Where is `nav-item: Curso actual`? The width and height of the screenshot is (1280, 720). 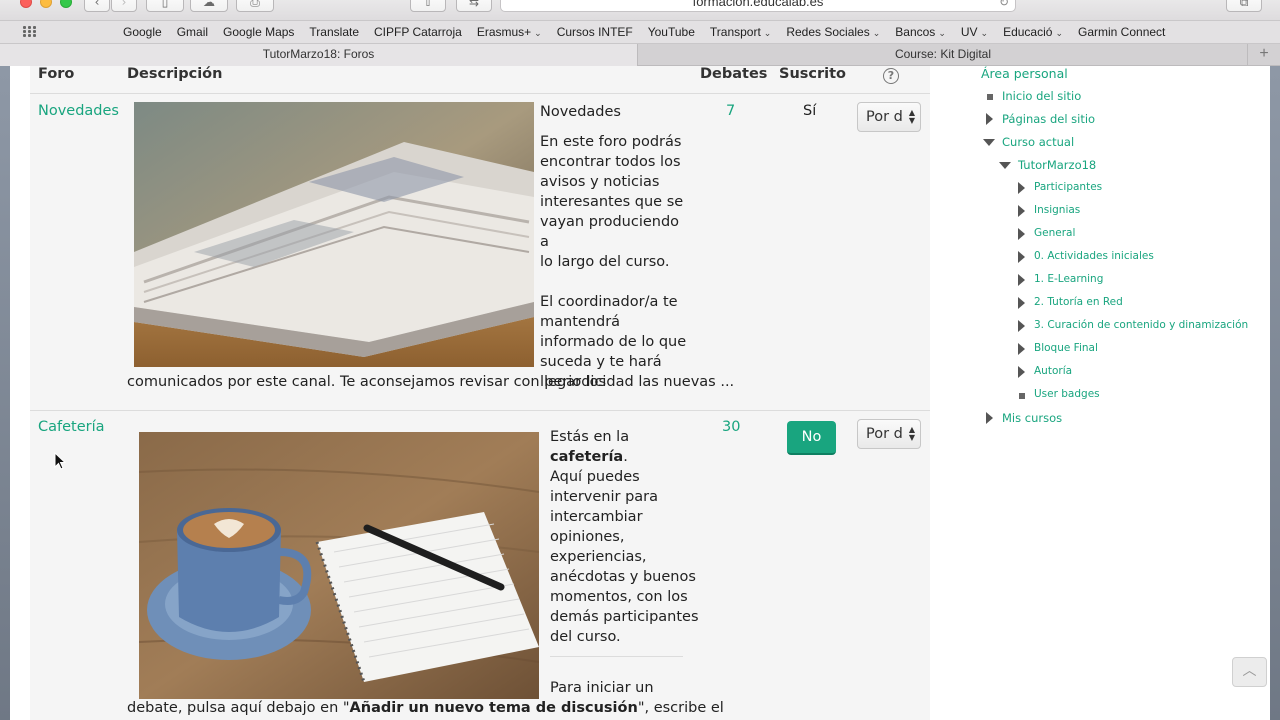 nav-item: Curso actual is located at coordinates (1029, 142).